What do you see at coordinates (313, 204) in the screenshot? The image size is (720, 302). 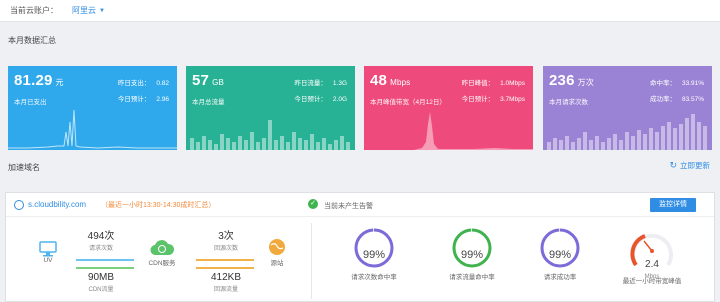 I see `check-icon: ✓` at bounding box center [313, 204].